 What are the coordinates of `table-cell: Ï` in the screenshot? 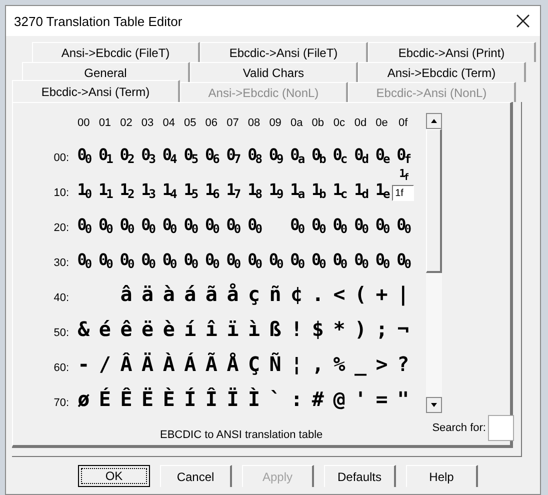 It's located at (232, 400).